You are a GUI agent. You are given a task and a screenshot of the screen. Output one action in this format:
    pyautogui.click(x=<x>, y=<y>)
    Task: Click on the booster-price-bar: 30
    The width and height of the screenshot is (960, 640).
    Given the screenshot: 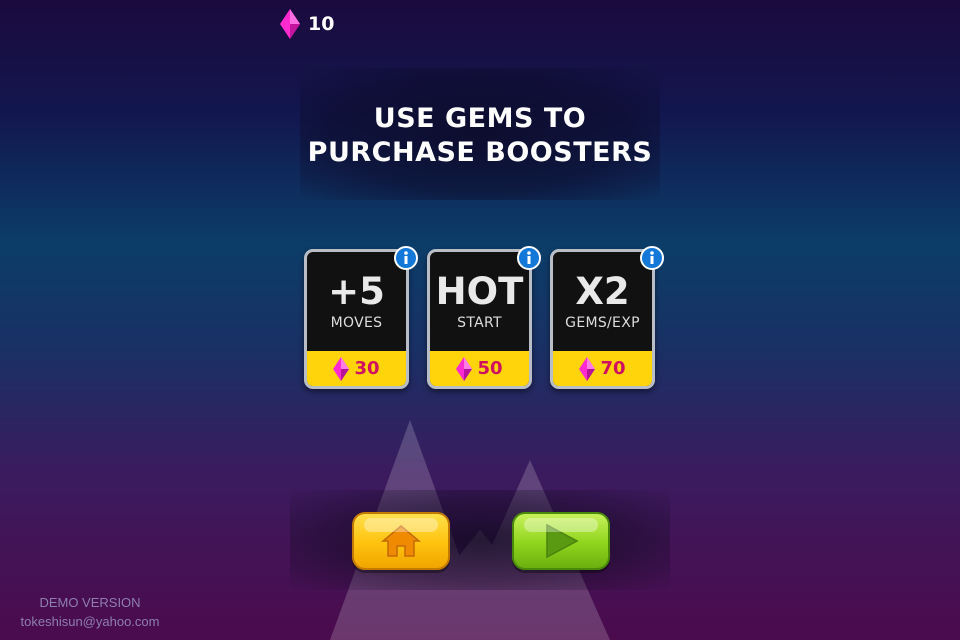 What is the action you would take?
    pyautogui.click(x=356, y=368)
    